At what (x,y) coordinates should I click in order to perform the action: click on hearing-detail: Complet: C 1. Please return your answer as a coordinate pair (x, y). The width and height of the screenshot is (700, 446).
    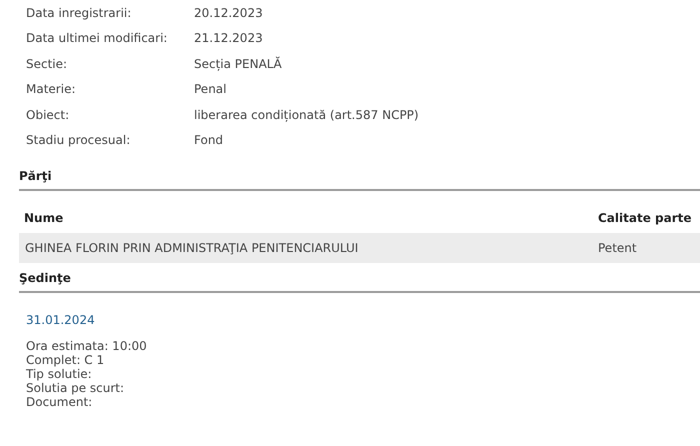
    Looking at the image, I should click on (66, 360).